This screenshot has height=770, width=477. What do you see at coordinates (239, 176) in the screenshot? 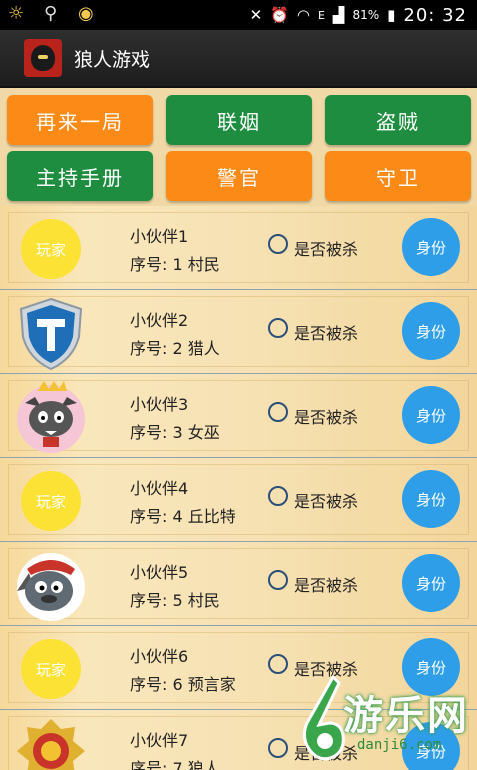
I see `sheriff-button: 警官` at bounding box center [239, 176].